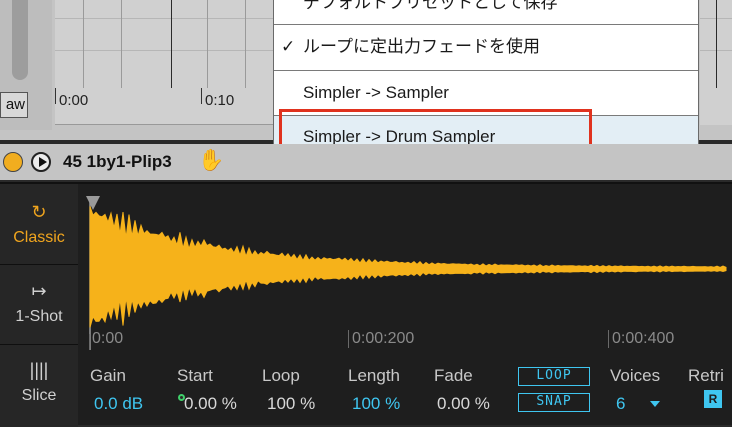 This screenshot has width=732, height=427. Describe the element at coordinates (39, 395) in the screenshot. I see `mode-label: Slice` at that location.